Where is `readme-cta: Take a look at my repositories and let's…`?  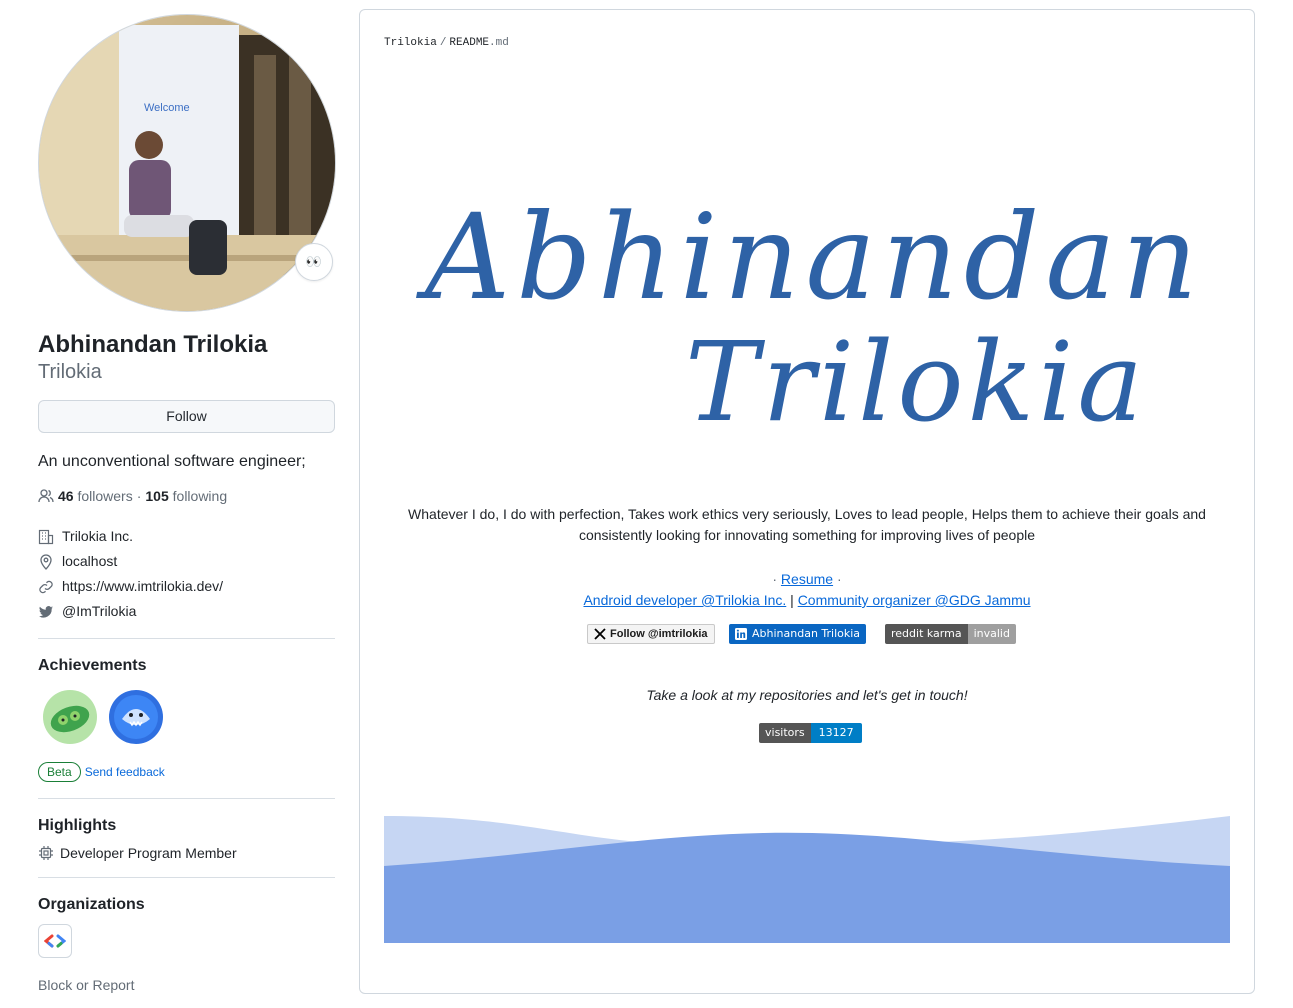 readme-cta: Take a look at my repositories and let's… is located at coordinates (807, 695).